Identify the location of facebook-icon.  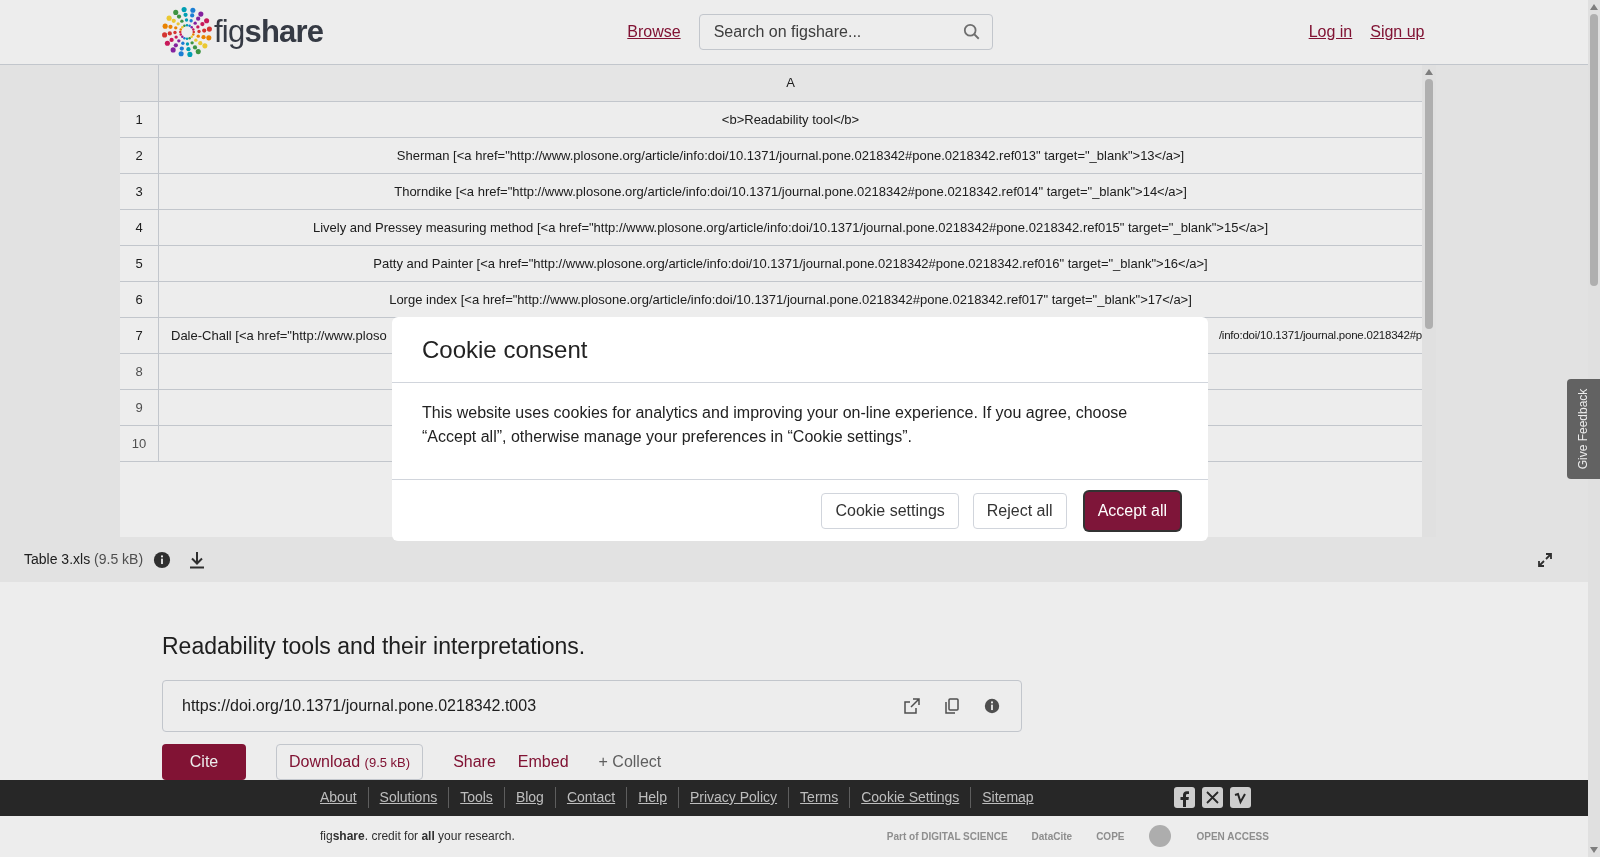
(1184, 797).